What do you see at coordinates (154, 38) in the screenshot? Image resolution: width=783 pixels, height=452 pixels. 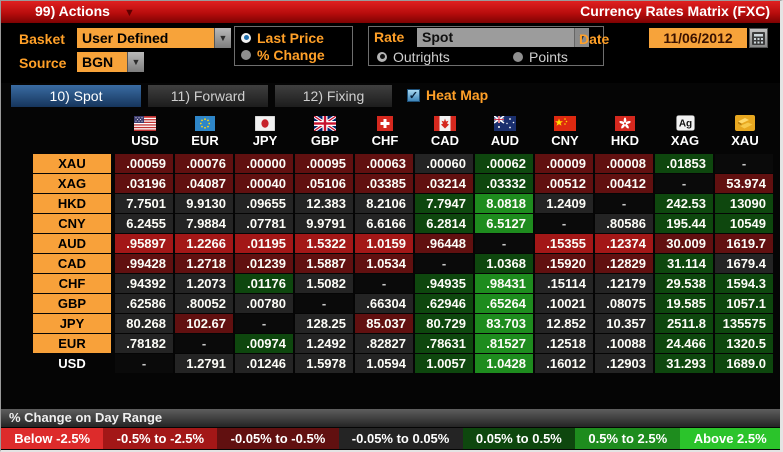 I see `basket-select: User Defined ▼` at bounding box center [154, 38].